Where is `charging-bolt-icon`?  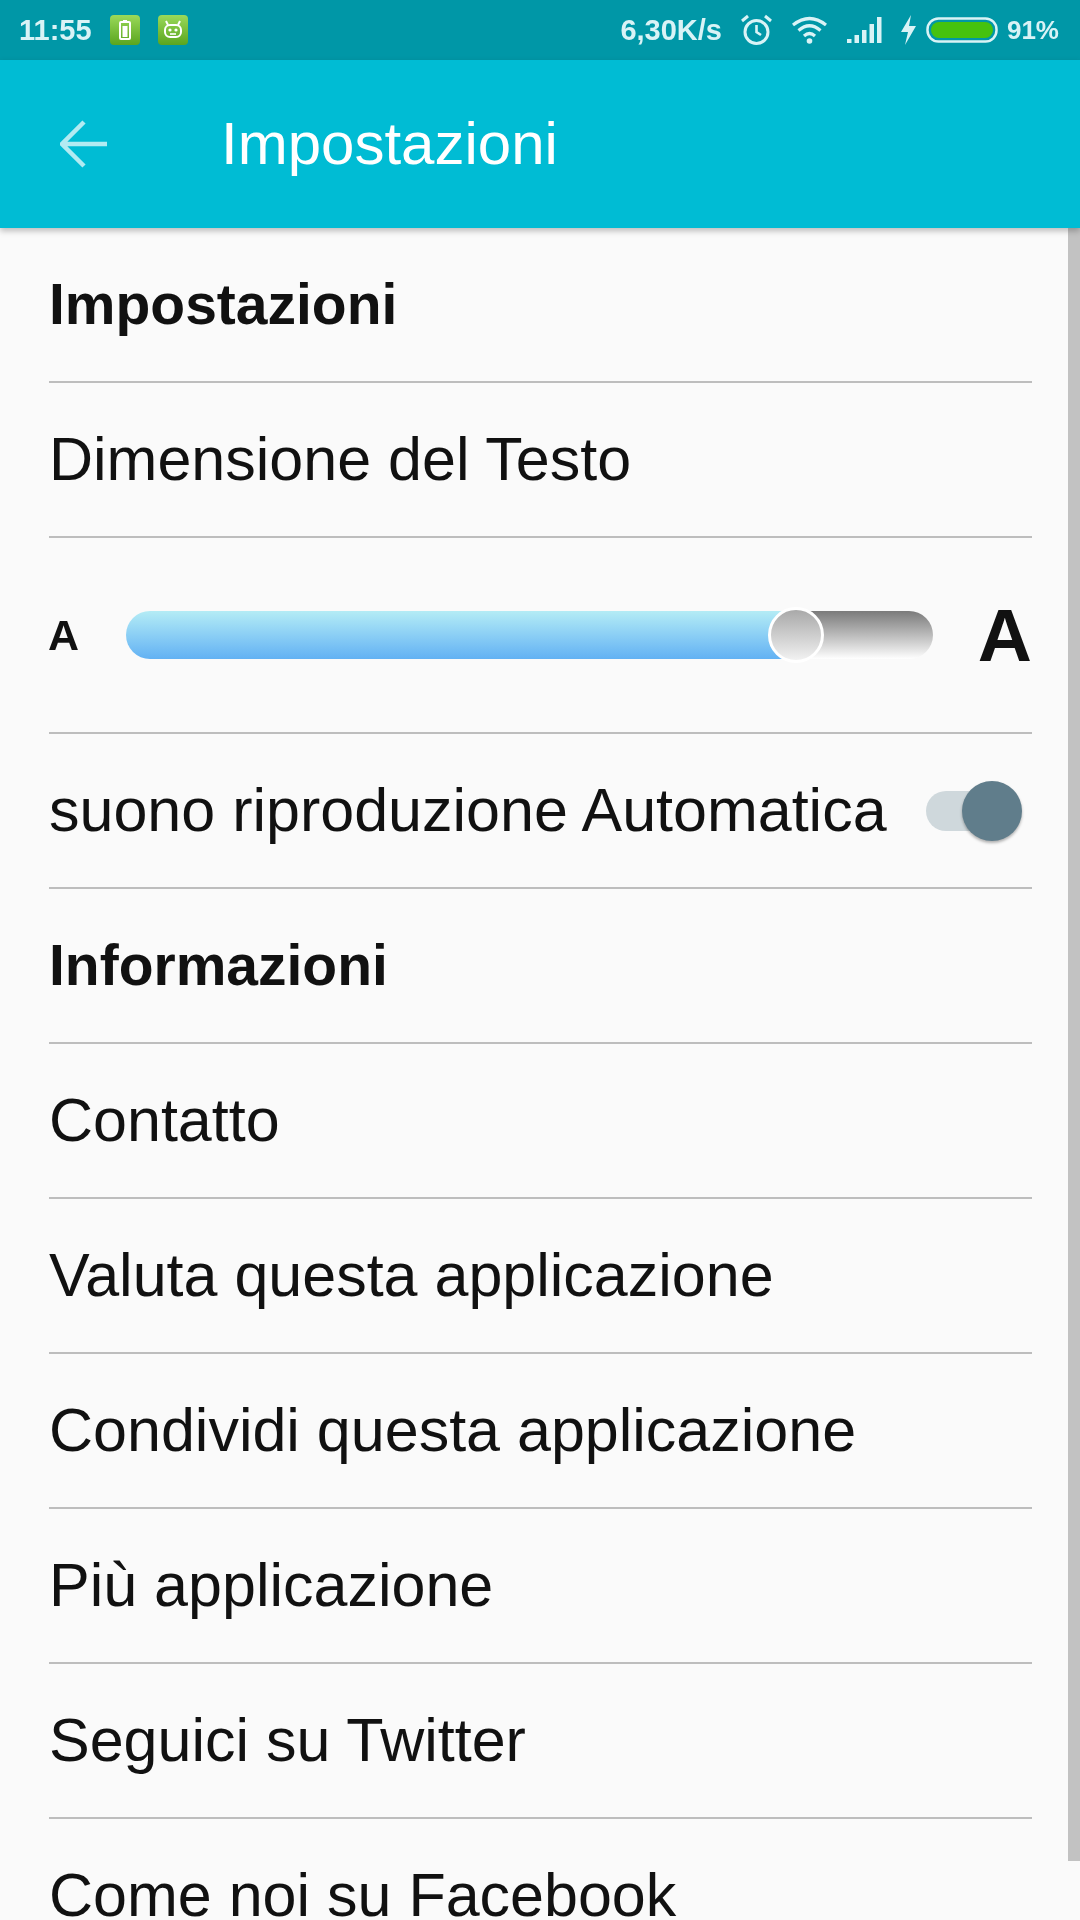 charging-bolt-icon is located at coordinates (908, 30).